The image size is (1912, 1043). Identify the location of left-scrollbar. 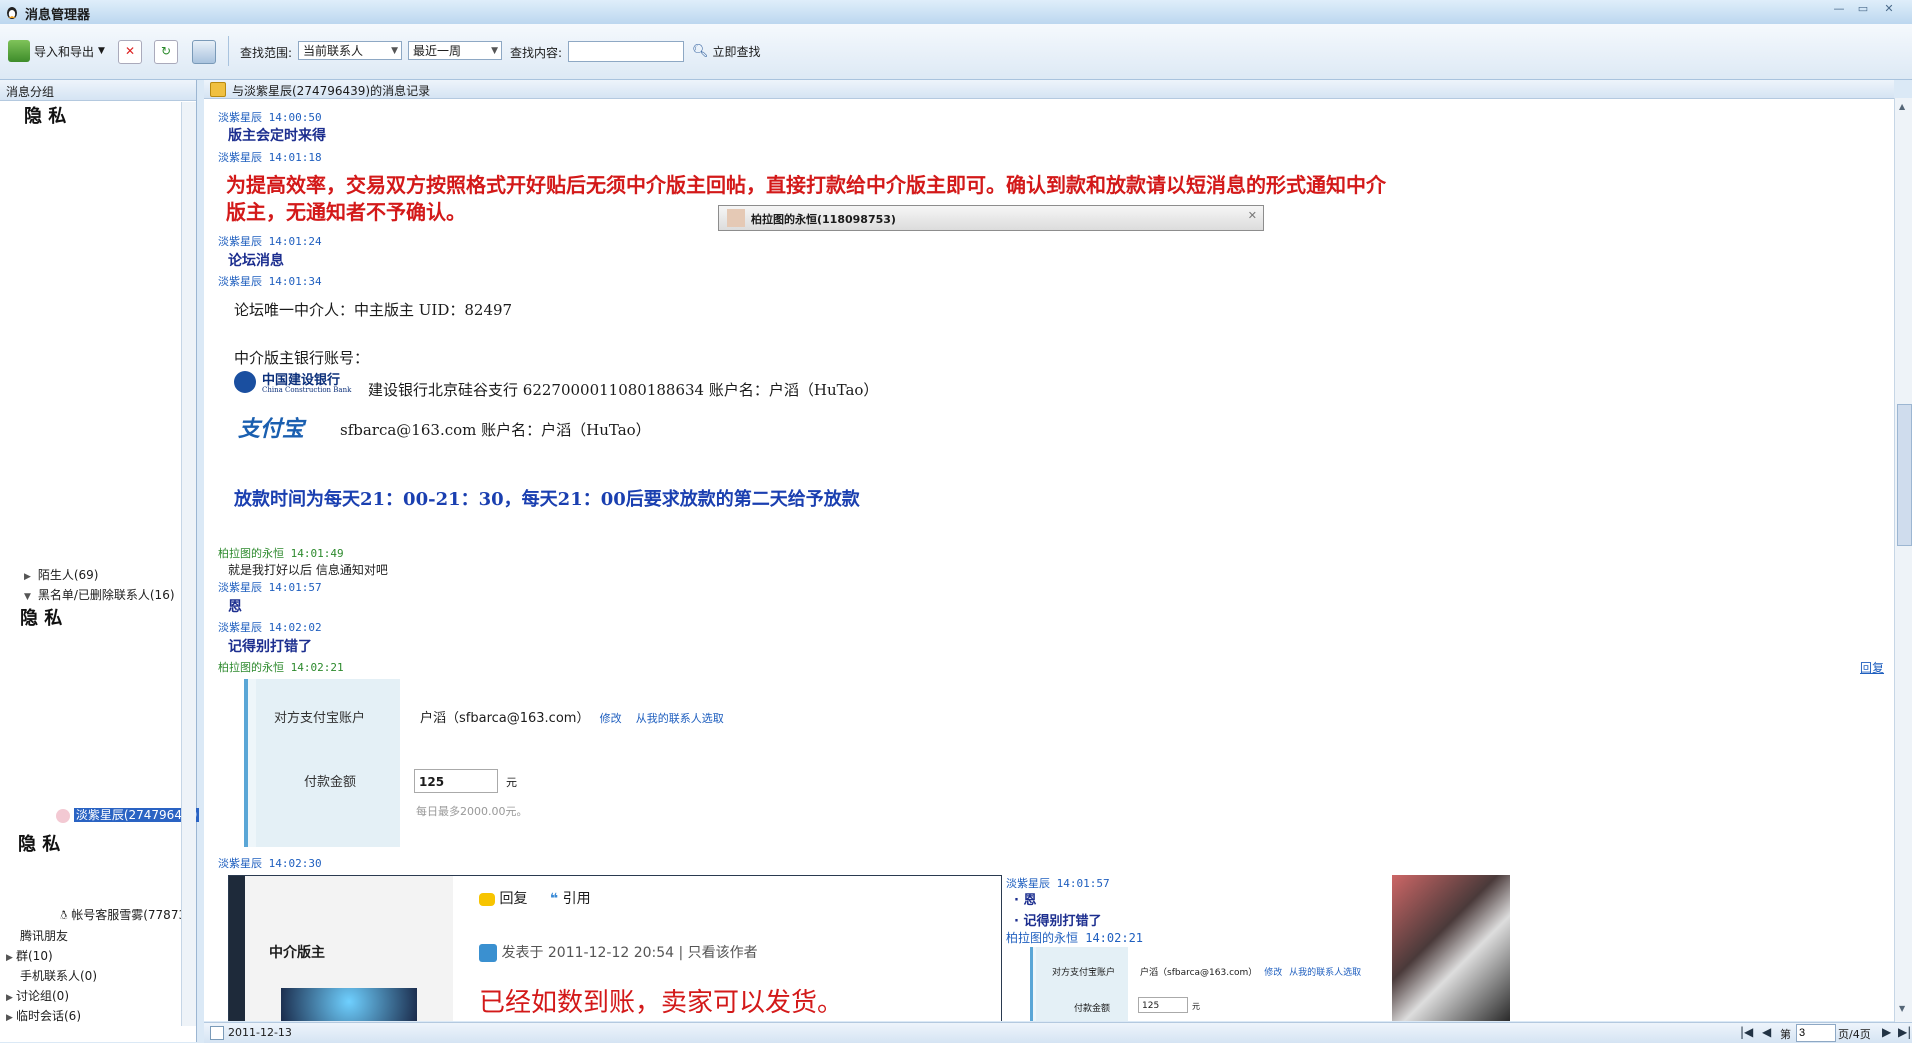
(188, 564).